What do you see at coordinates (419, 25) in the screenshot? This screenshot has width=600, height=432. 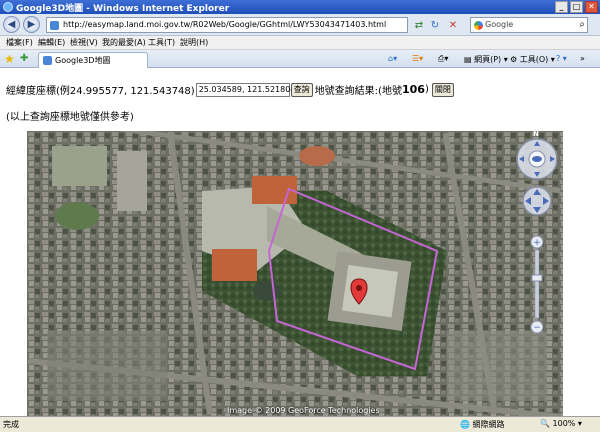 I see `go-icon: ⇄` at bounding box center [419, 25].